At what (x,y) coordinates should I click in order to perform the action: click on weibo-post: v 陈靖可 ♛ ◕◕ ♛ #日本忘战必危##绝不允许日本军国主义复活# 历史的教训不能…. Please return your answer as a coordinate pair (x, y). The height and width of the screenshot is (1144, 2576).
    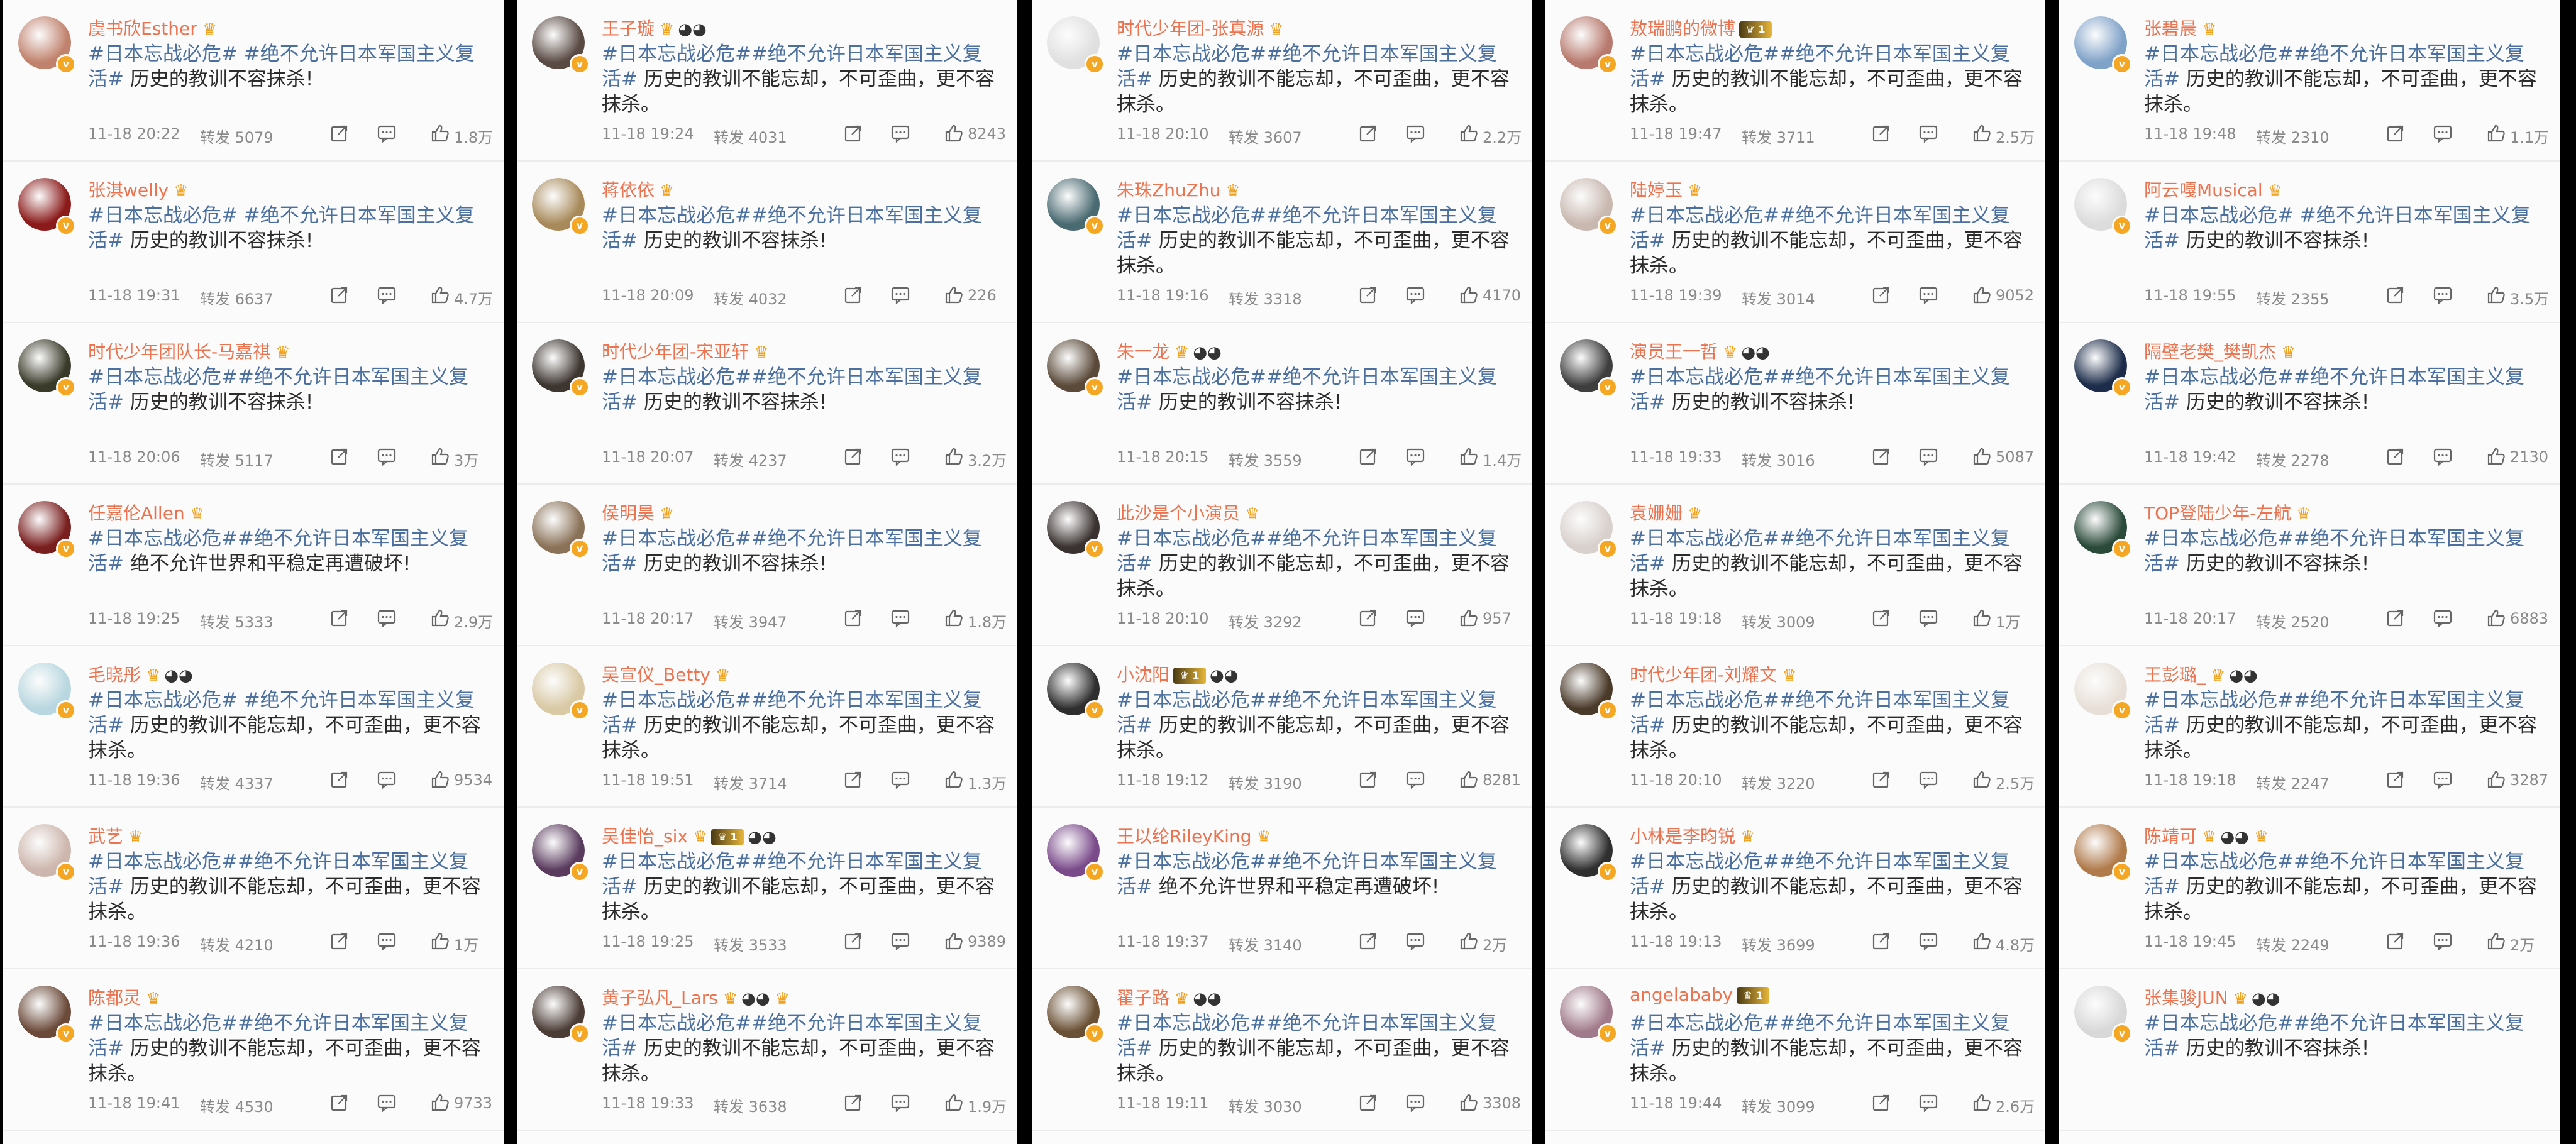
    Looking at the image, I should click on (2309, 888).